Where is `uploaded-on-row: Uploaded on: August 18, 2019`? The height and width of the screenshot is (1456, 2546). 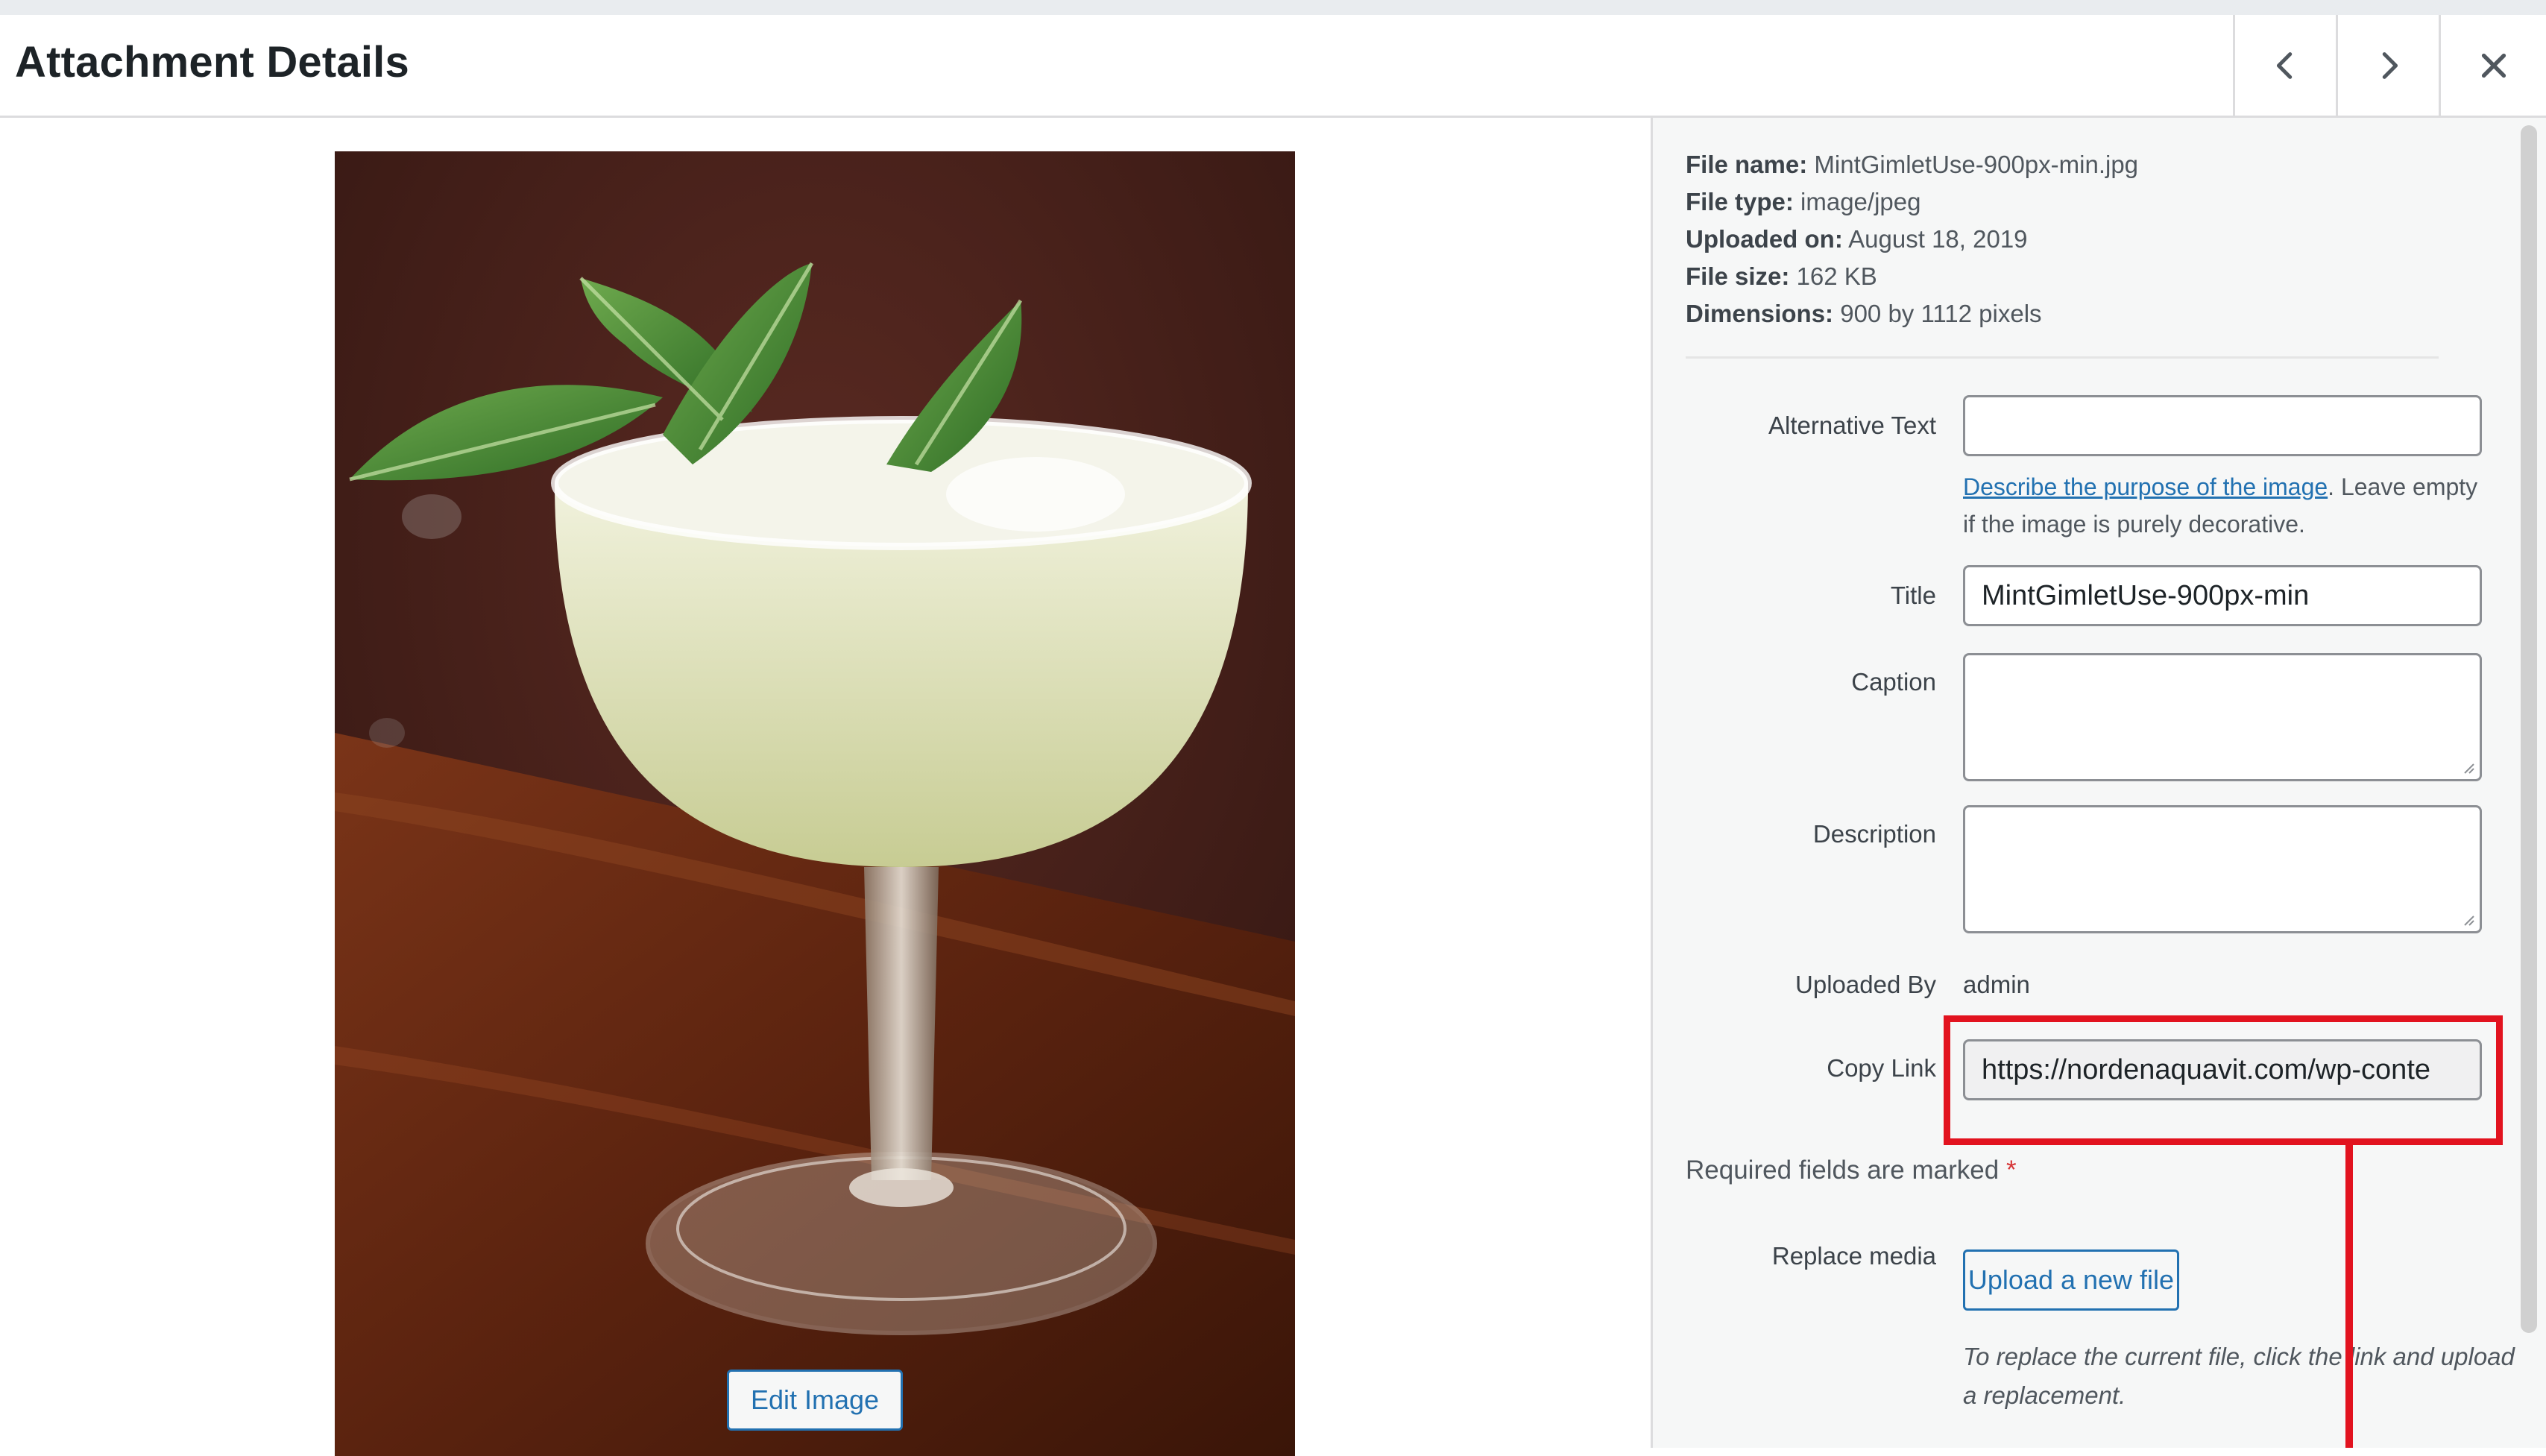 uploaded-on-row: Uploaded on: August 18, 2019 is located at coordinates (1912, 239).